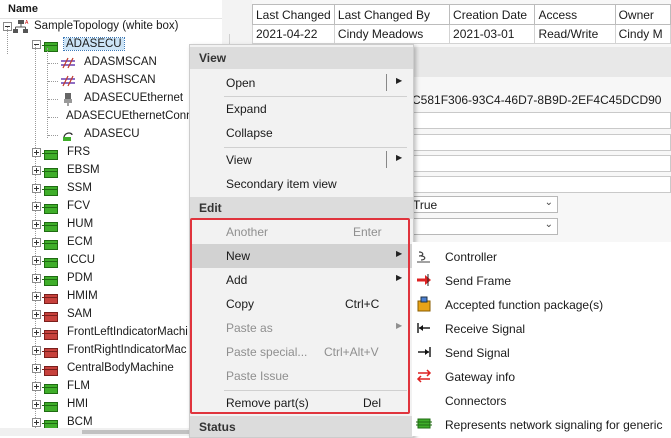 This screenshot has width=671, height=438. I want to click on submenu-item-label: Send Signal, so click(477, 353).